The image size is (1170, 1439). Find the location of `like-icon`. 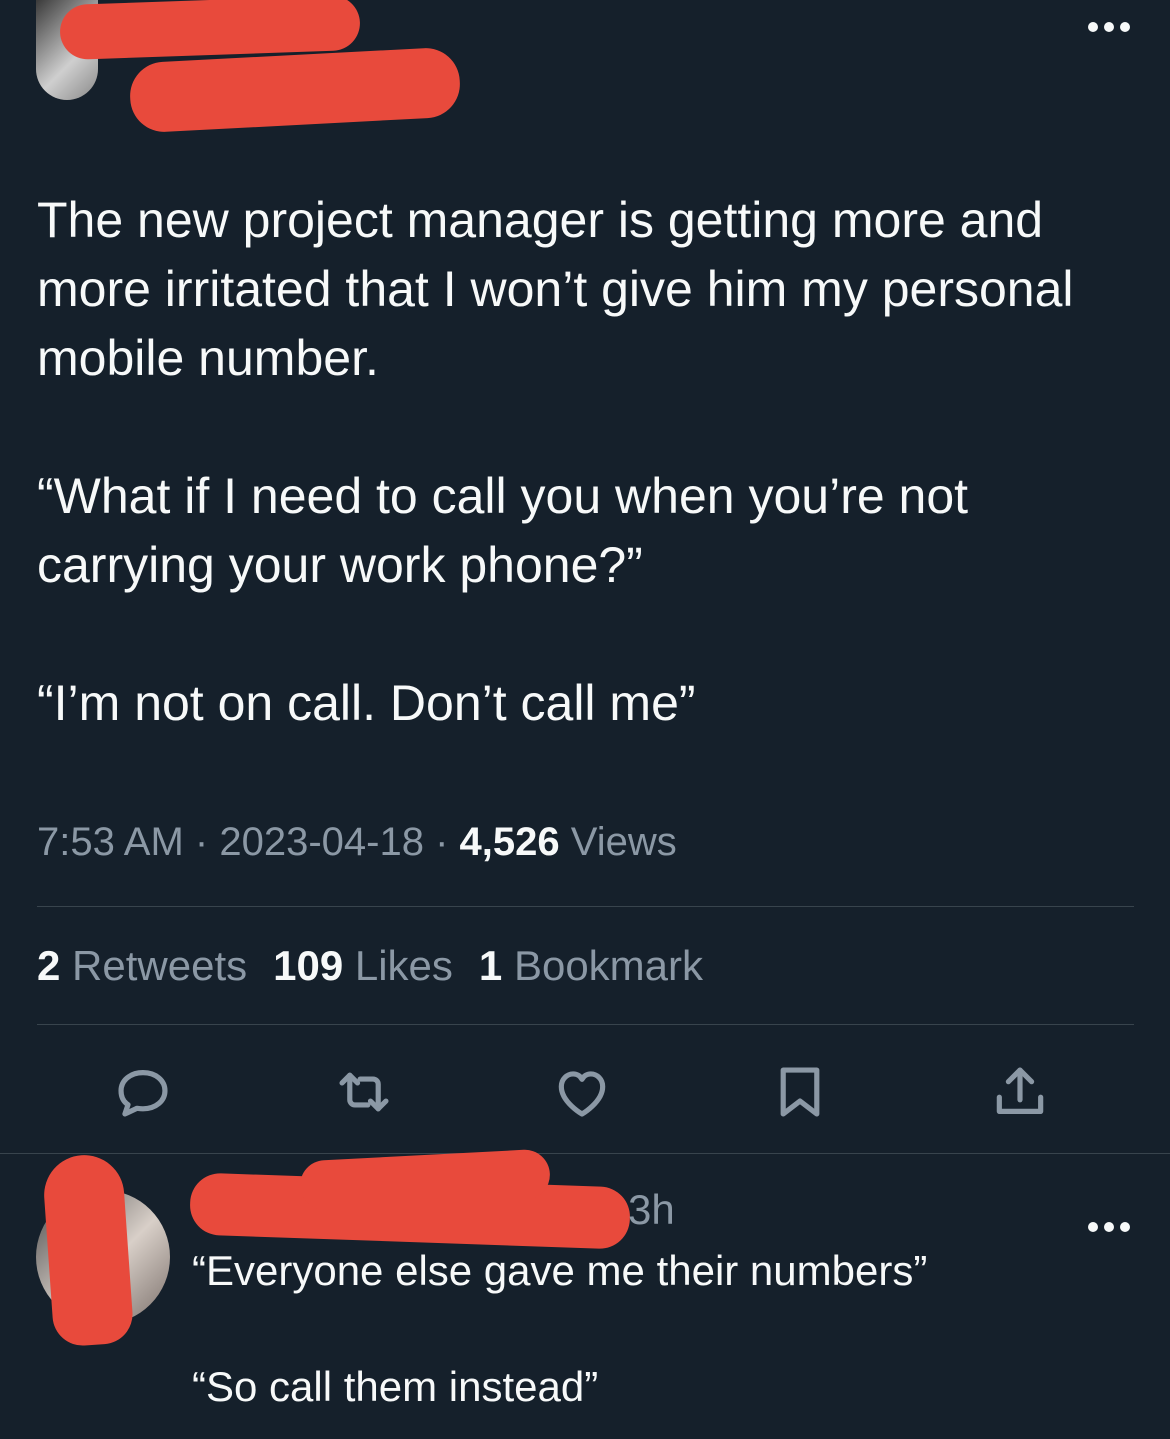

like-icon is located at coordinates (582, 1094).